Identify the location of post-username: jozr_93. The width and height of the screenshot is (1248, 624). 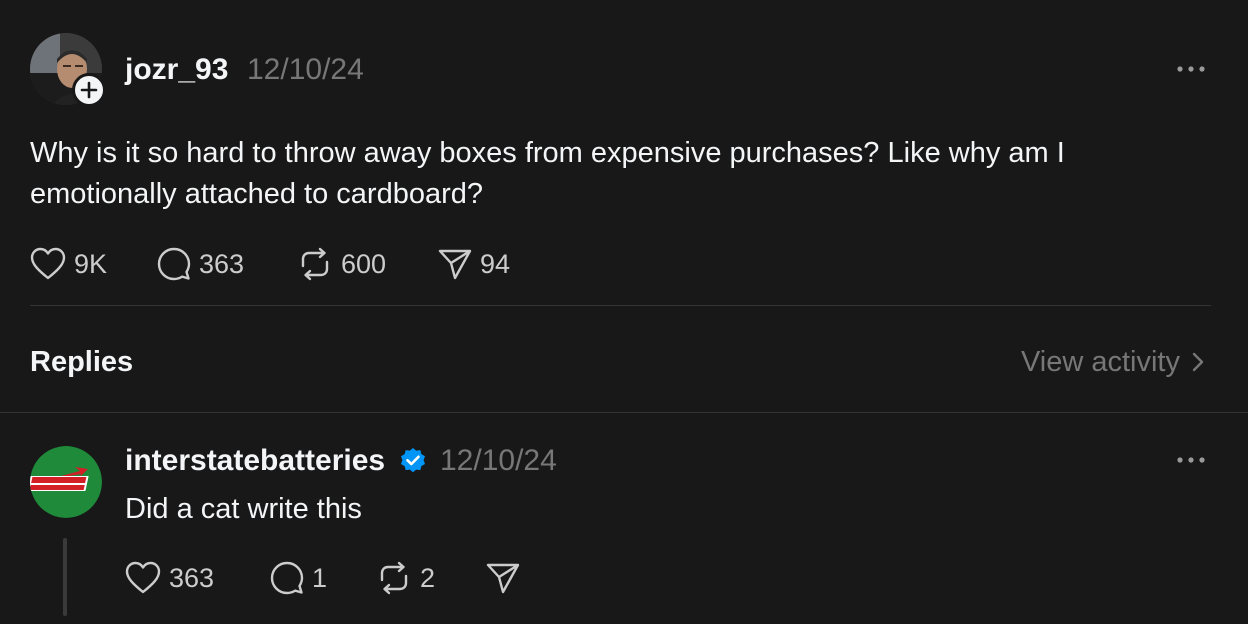
(176, 70).